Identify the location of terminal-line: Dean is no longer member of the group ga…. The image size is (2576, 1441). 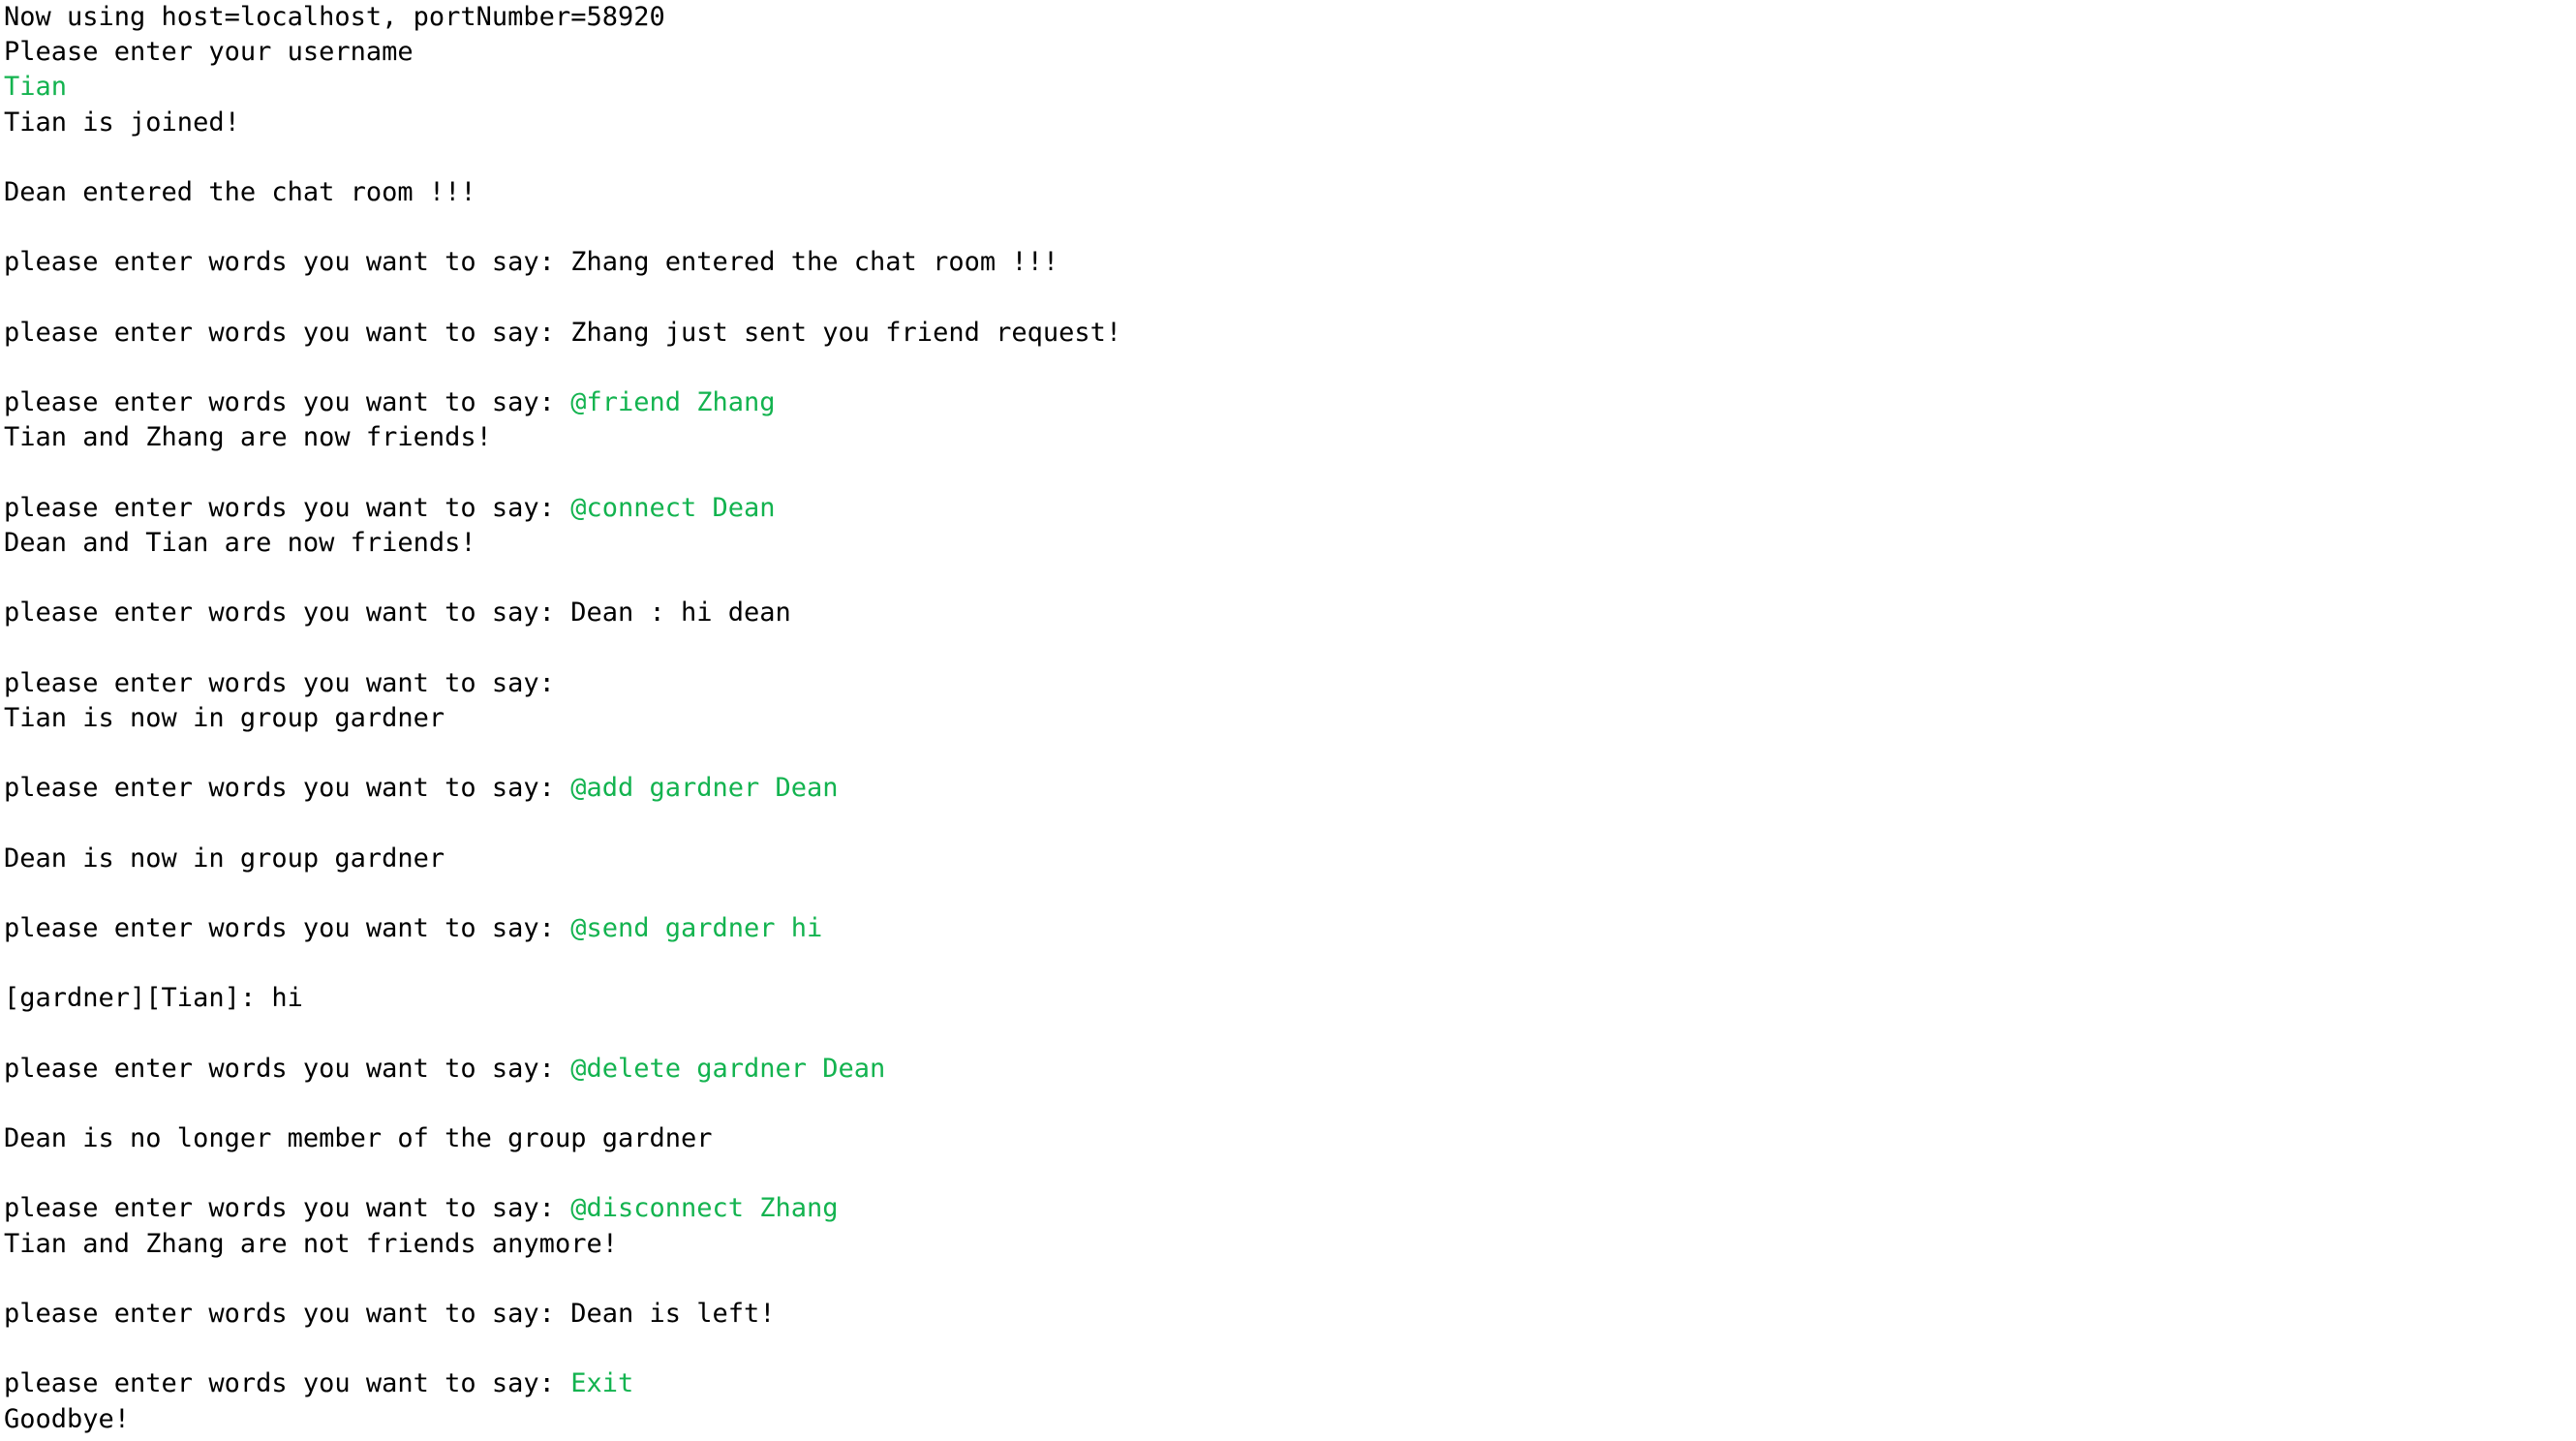
(1282, 1138).